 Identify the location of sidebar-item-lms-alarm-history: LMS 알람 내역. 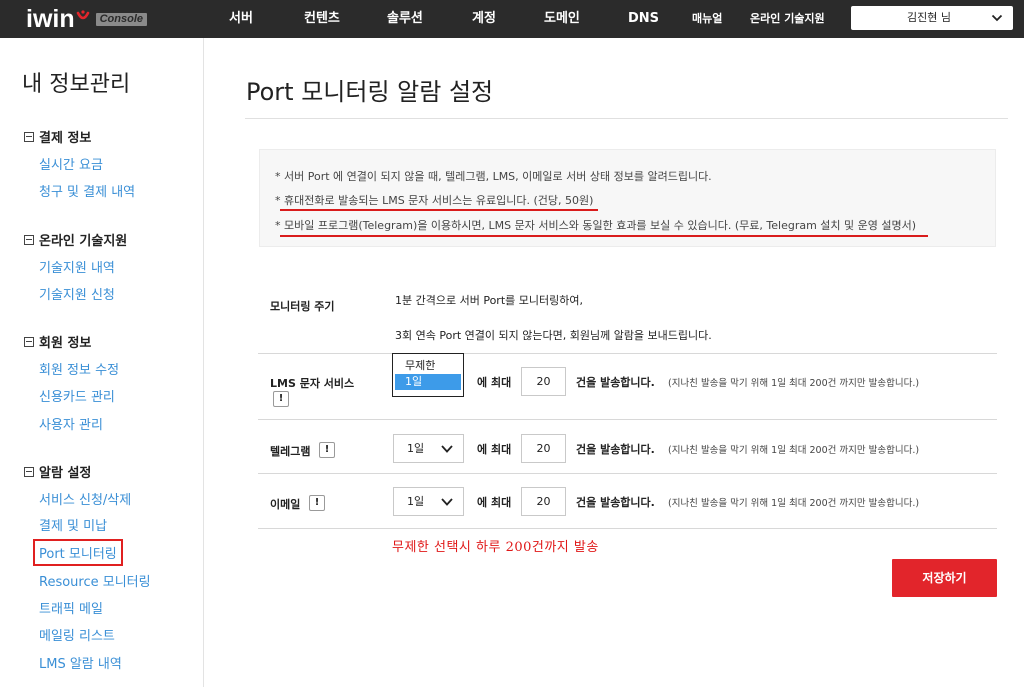
(80, 662).